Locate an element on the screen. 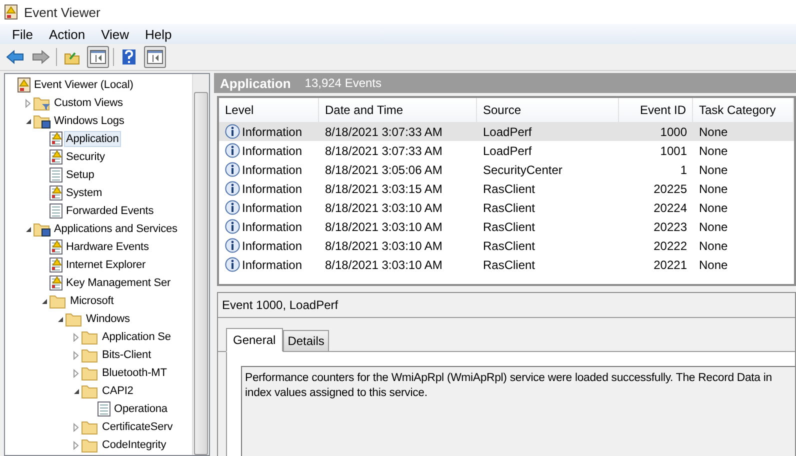 Image resolution: width=796 pixels, height=456 pixels. log-title: Application is located at coordinates (255, 83).